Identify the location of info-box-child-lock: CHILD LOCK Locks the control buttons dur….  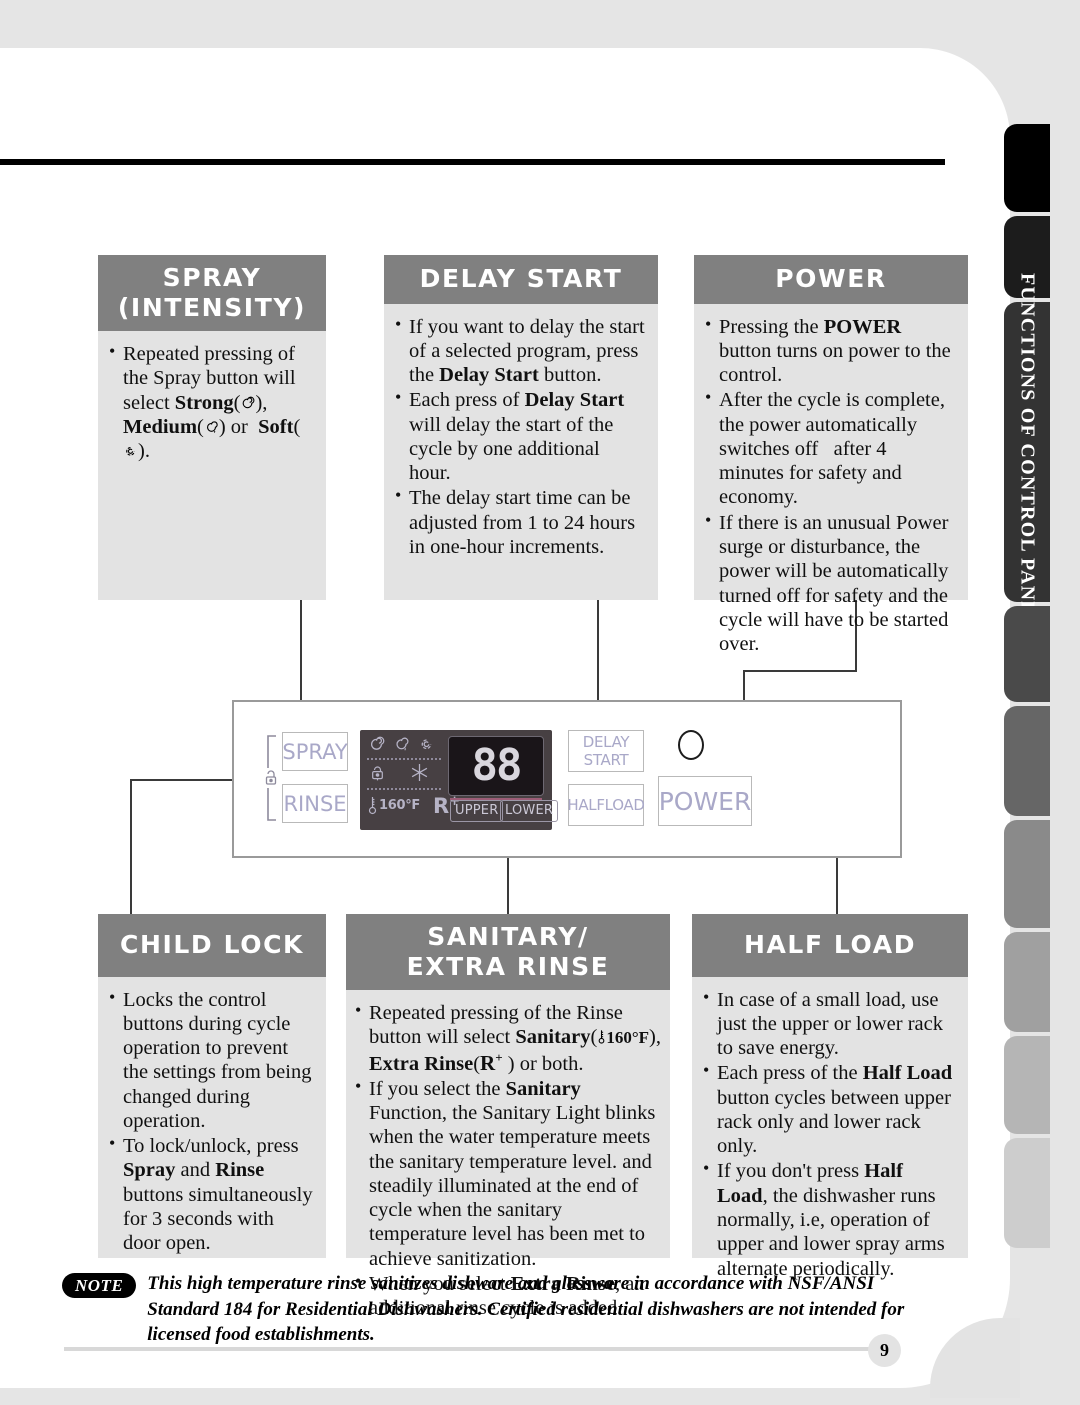
(212, 1086).